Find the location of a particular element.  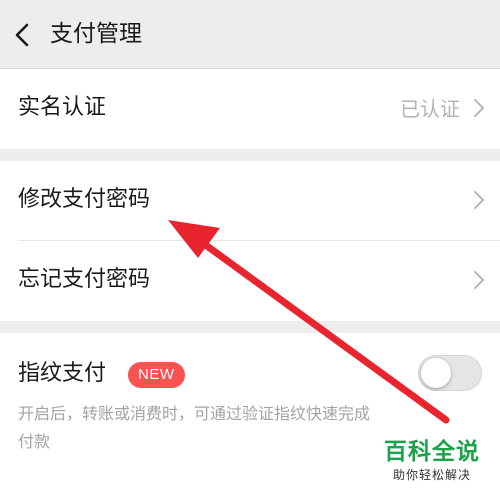

watermark-title: 百科全说 is located at coordinates (432, 452).